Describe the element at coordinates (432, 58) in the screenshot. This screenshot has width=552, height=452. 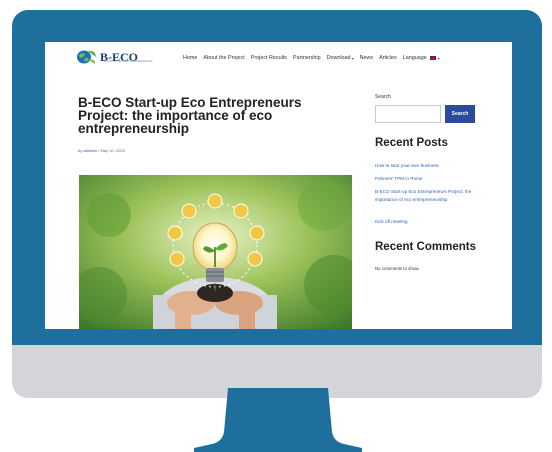
I see `uk-flag-icon` at that location.